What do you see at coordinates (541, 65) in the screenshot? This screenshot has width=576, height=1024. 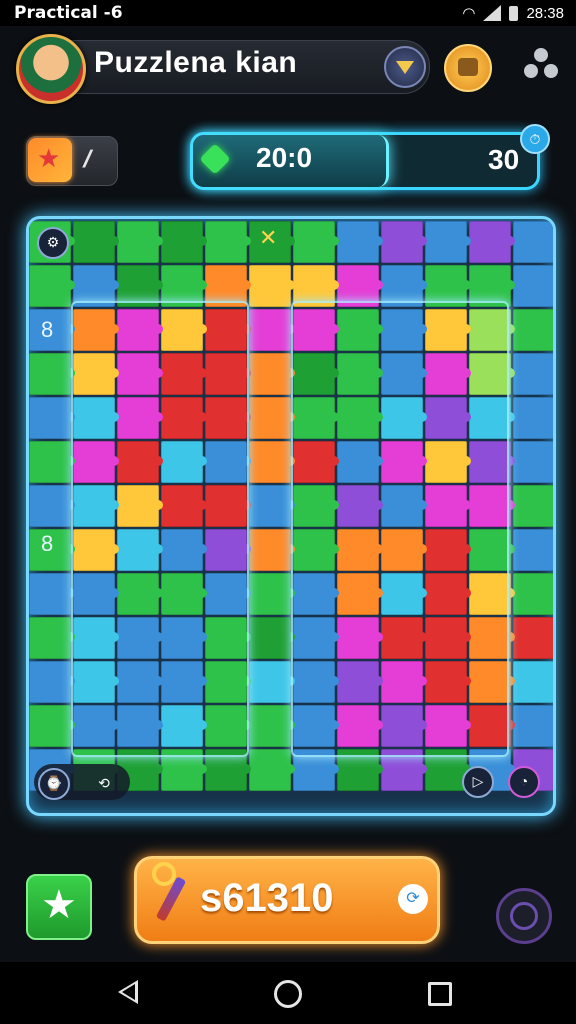 I see `profile-icon` at bounding box center [541, 65].